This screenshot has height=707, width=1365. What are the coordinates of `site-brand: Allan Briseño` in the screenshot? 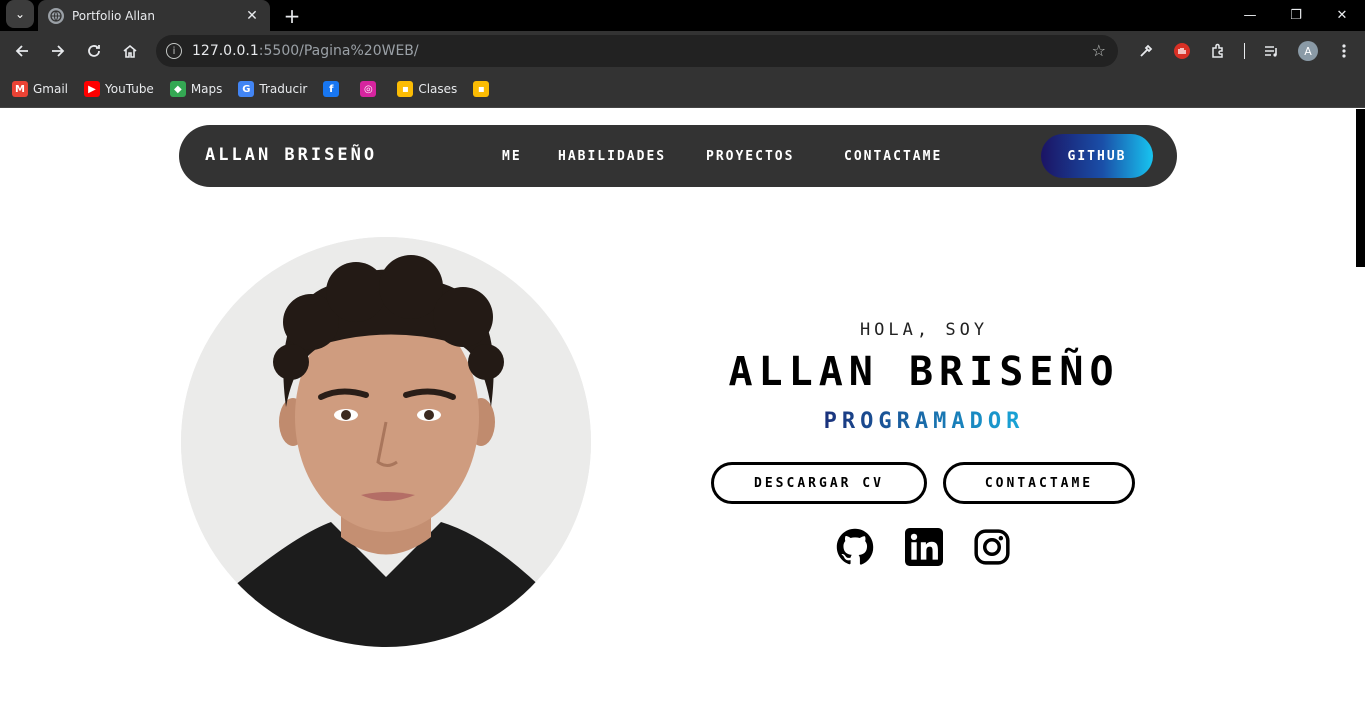 It's located at (291, 155).